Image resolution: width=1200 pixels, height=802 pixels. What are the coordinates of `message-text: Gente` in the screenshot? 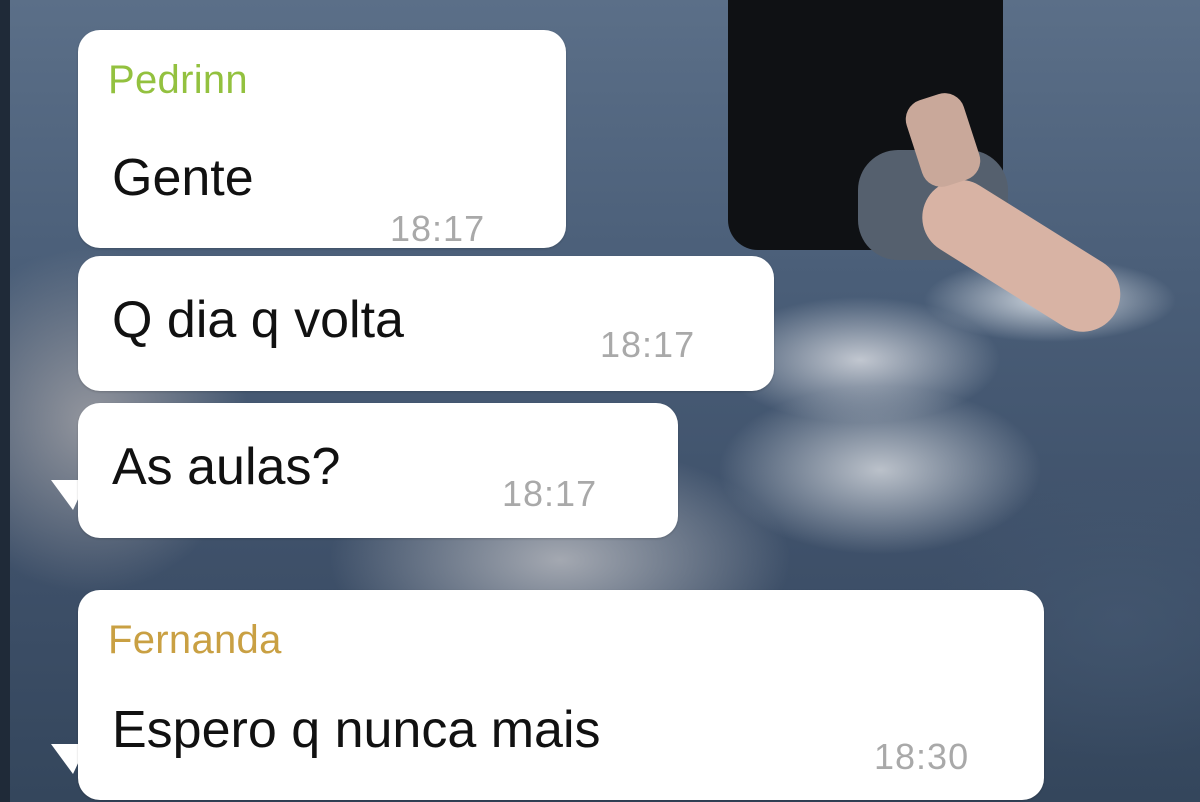 It's located at (183, 178).